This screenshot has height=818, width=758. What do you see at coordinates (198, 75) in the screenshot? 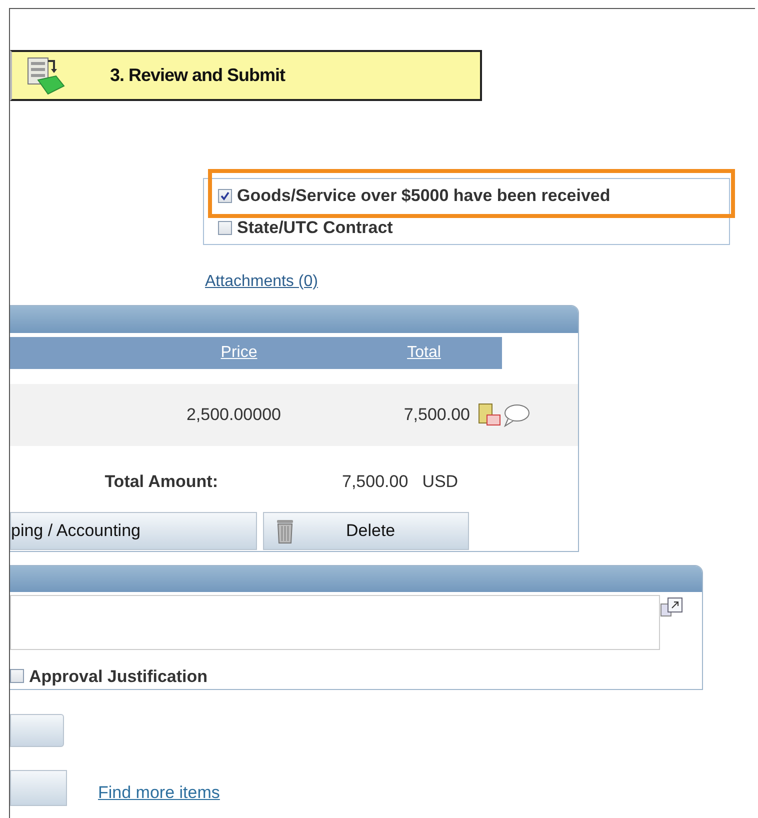
I see `step-title: 3. Review and Submit` at bounding box center [198, 75].